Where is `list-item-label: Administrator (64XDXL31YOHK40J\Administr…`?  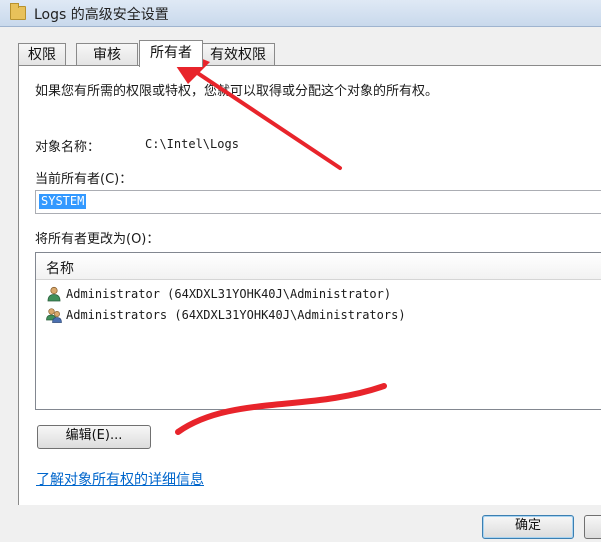
list-item-label: Administrator (64XDXL31YOHK40J\Administr… is located at coordinates (229, 294).